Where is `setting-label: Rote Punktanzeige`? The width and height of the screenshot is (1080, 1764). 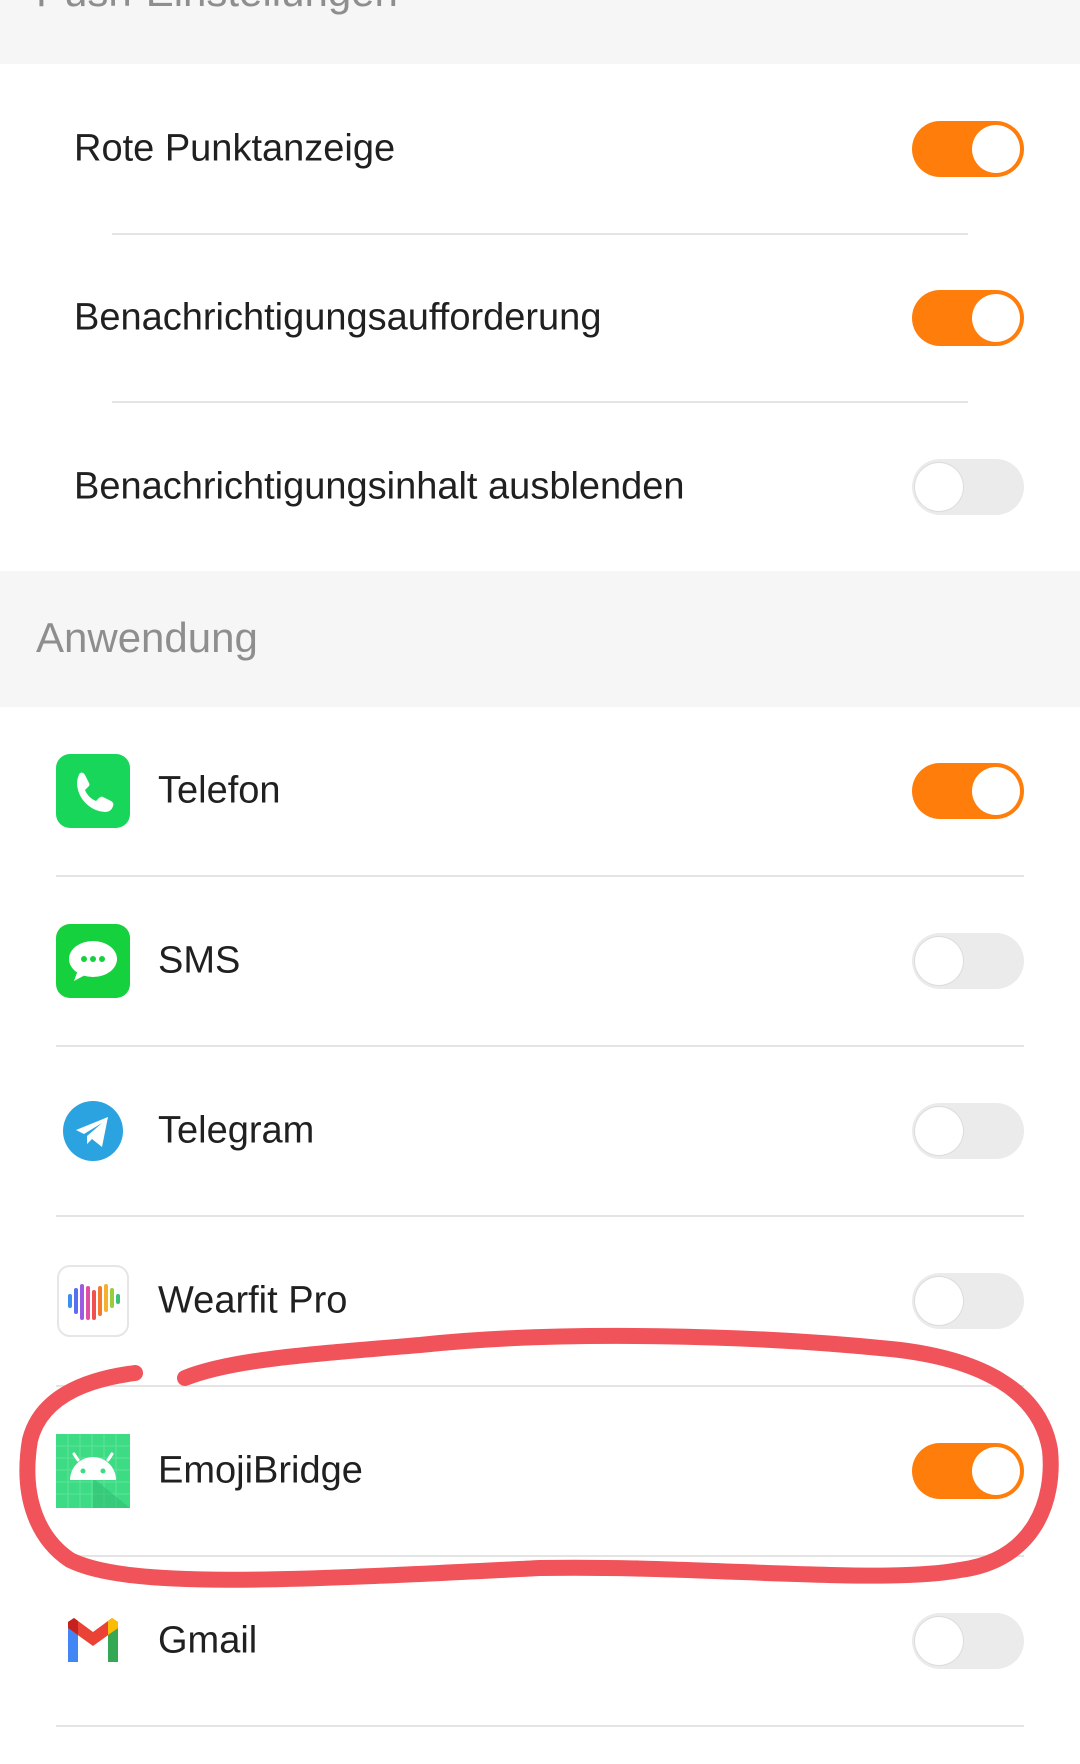
setting-label: Rote Punktanzeige is located at coordinates (235, 148).